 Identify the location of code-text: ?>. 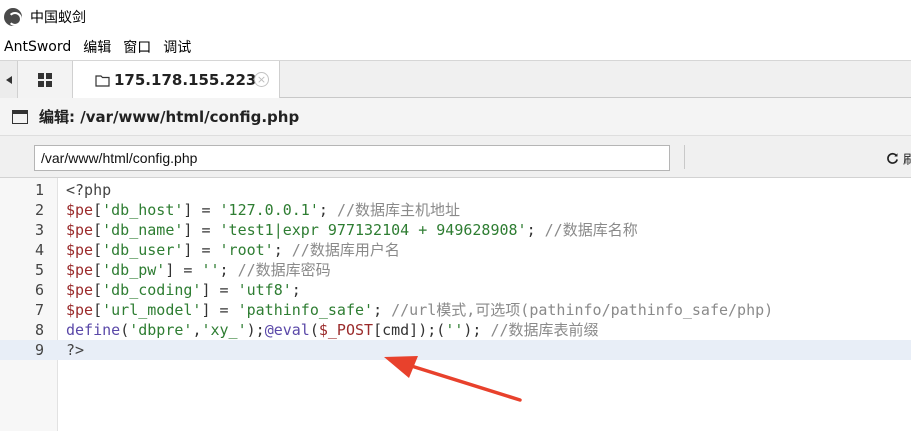
(75, 350).